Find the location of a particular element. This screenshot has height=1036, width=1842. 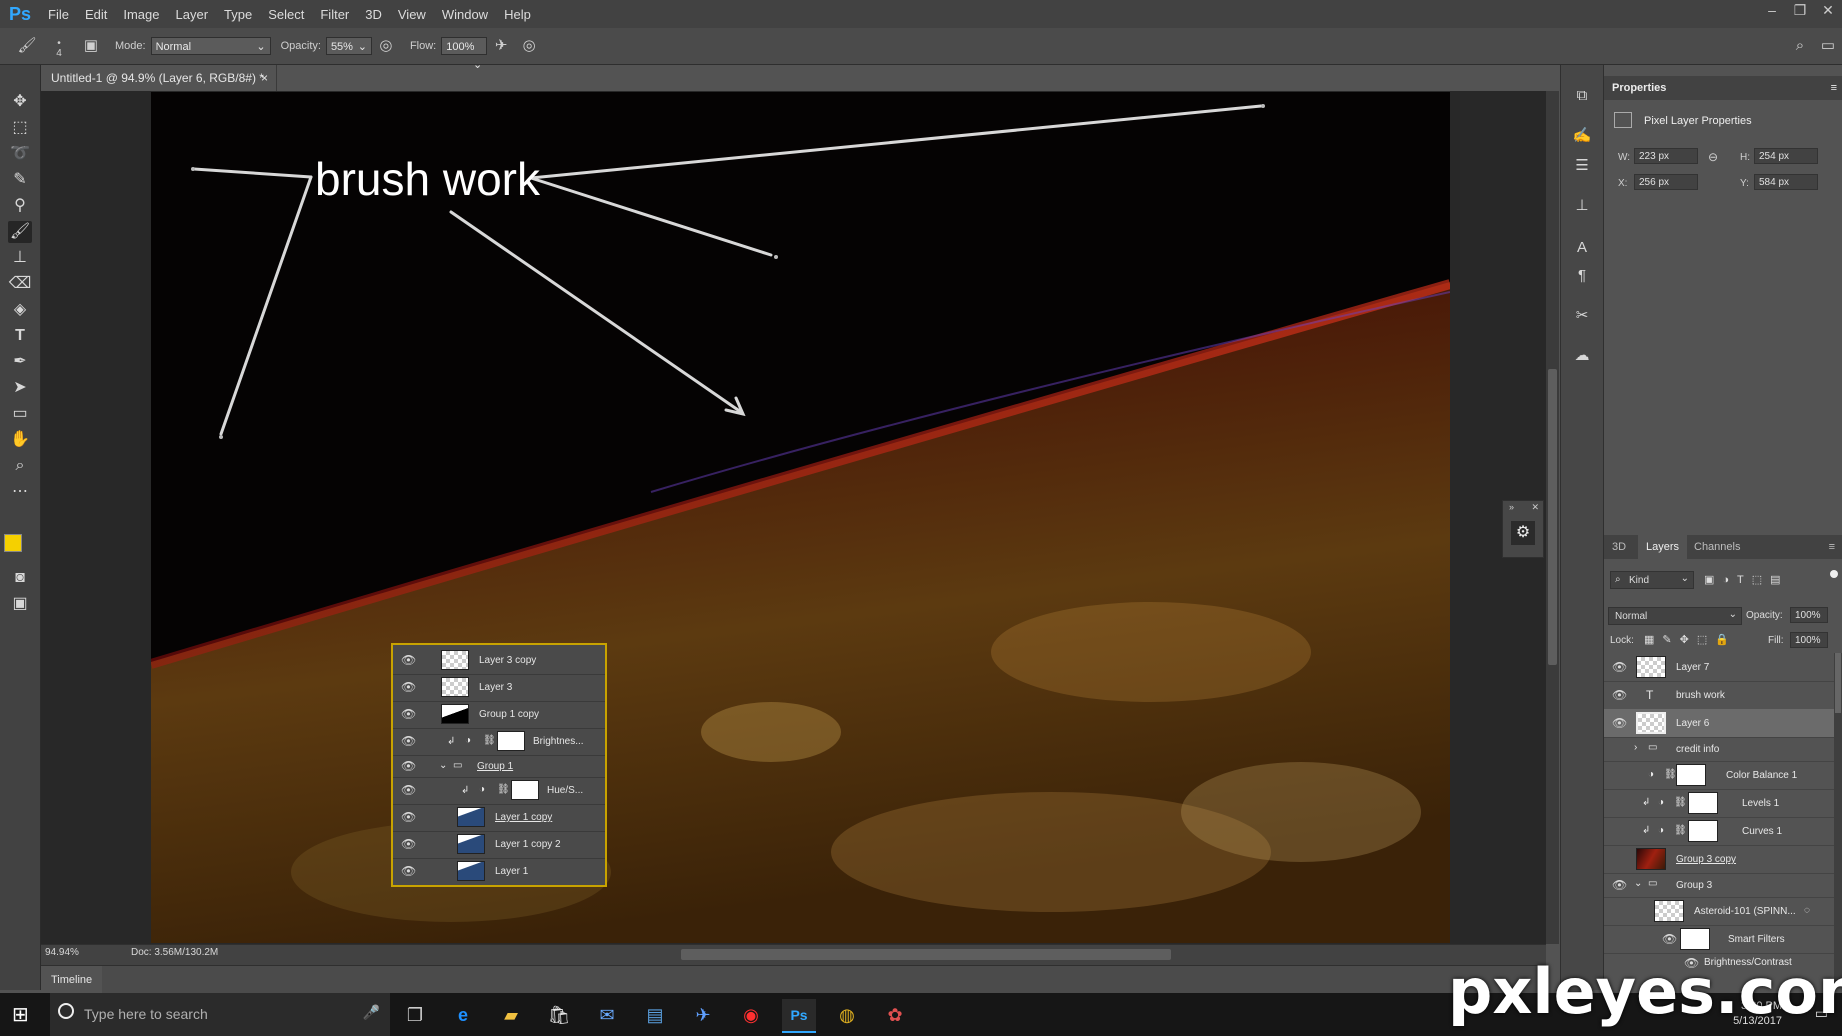

stamp-tool-icon: ⊥ is located at coordinates (20, 258).